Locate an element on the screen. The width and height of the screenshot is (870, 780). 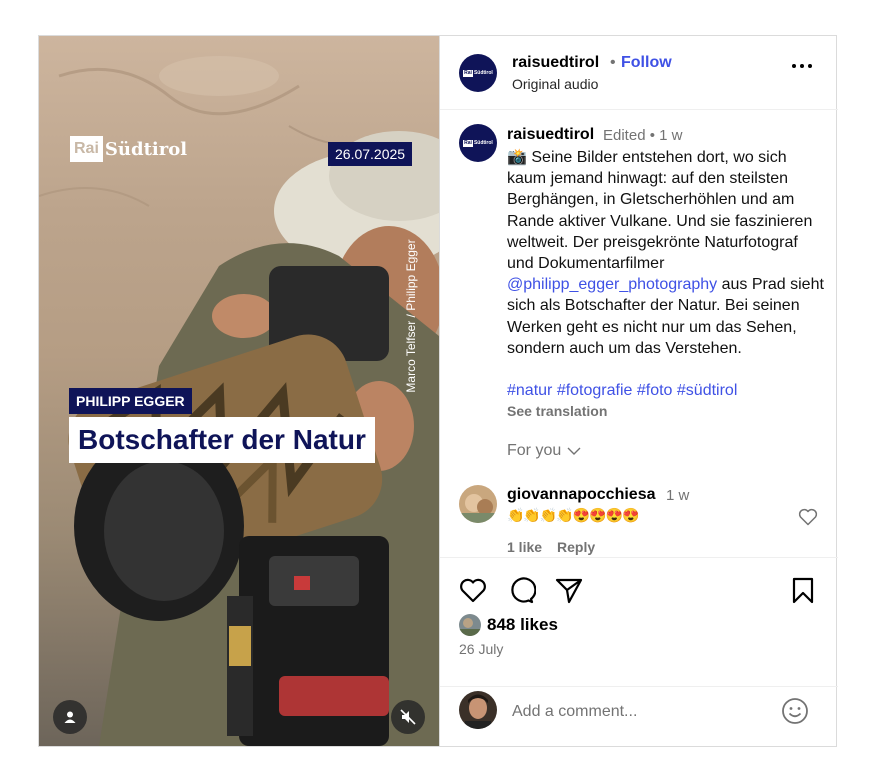
for-you-dropdown: For you is located at coordinates (544, 451).